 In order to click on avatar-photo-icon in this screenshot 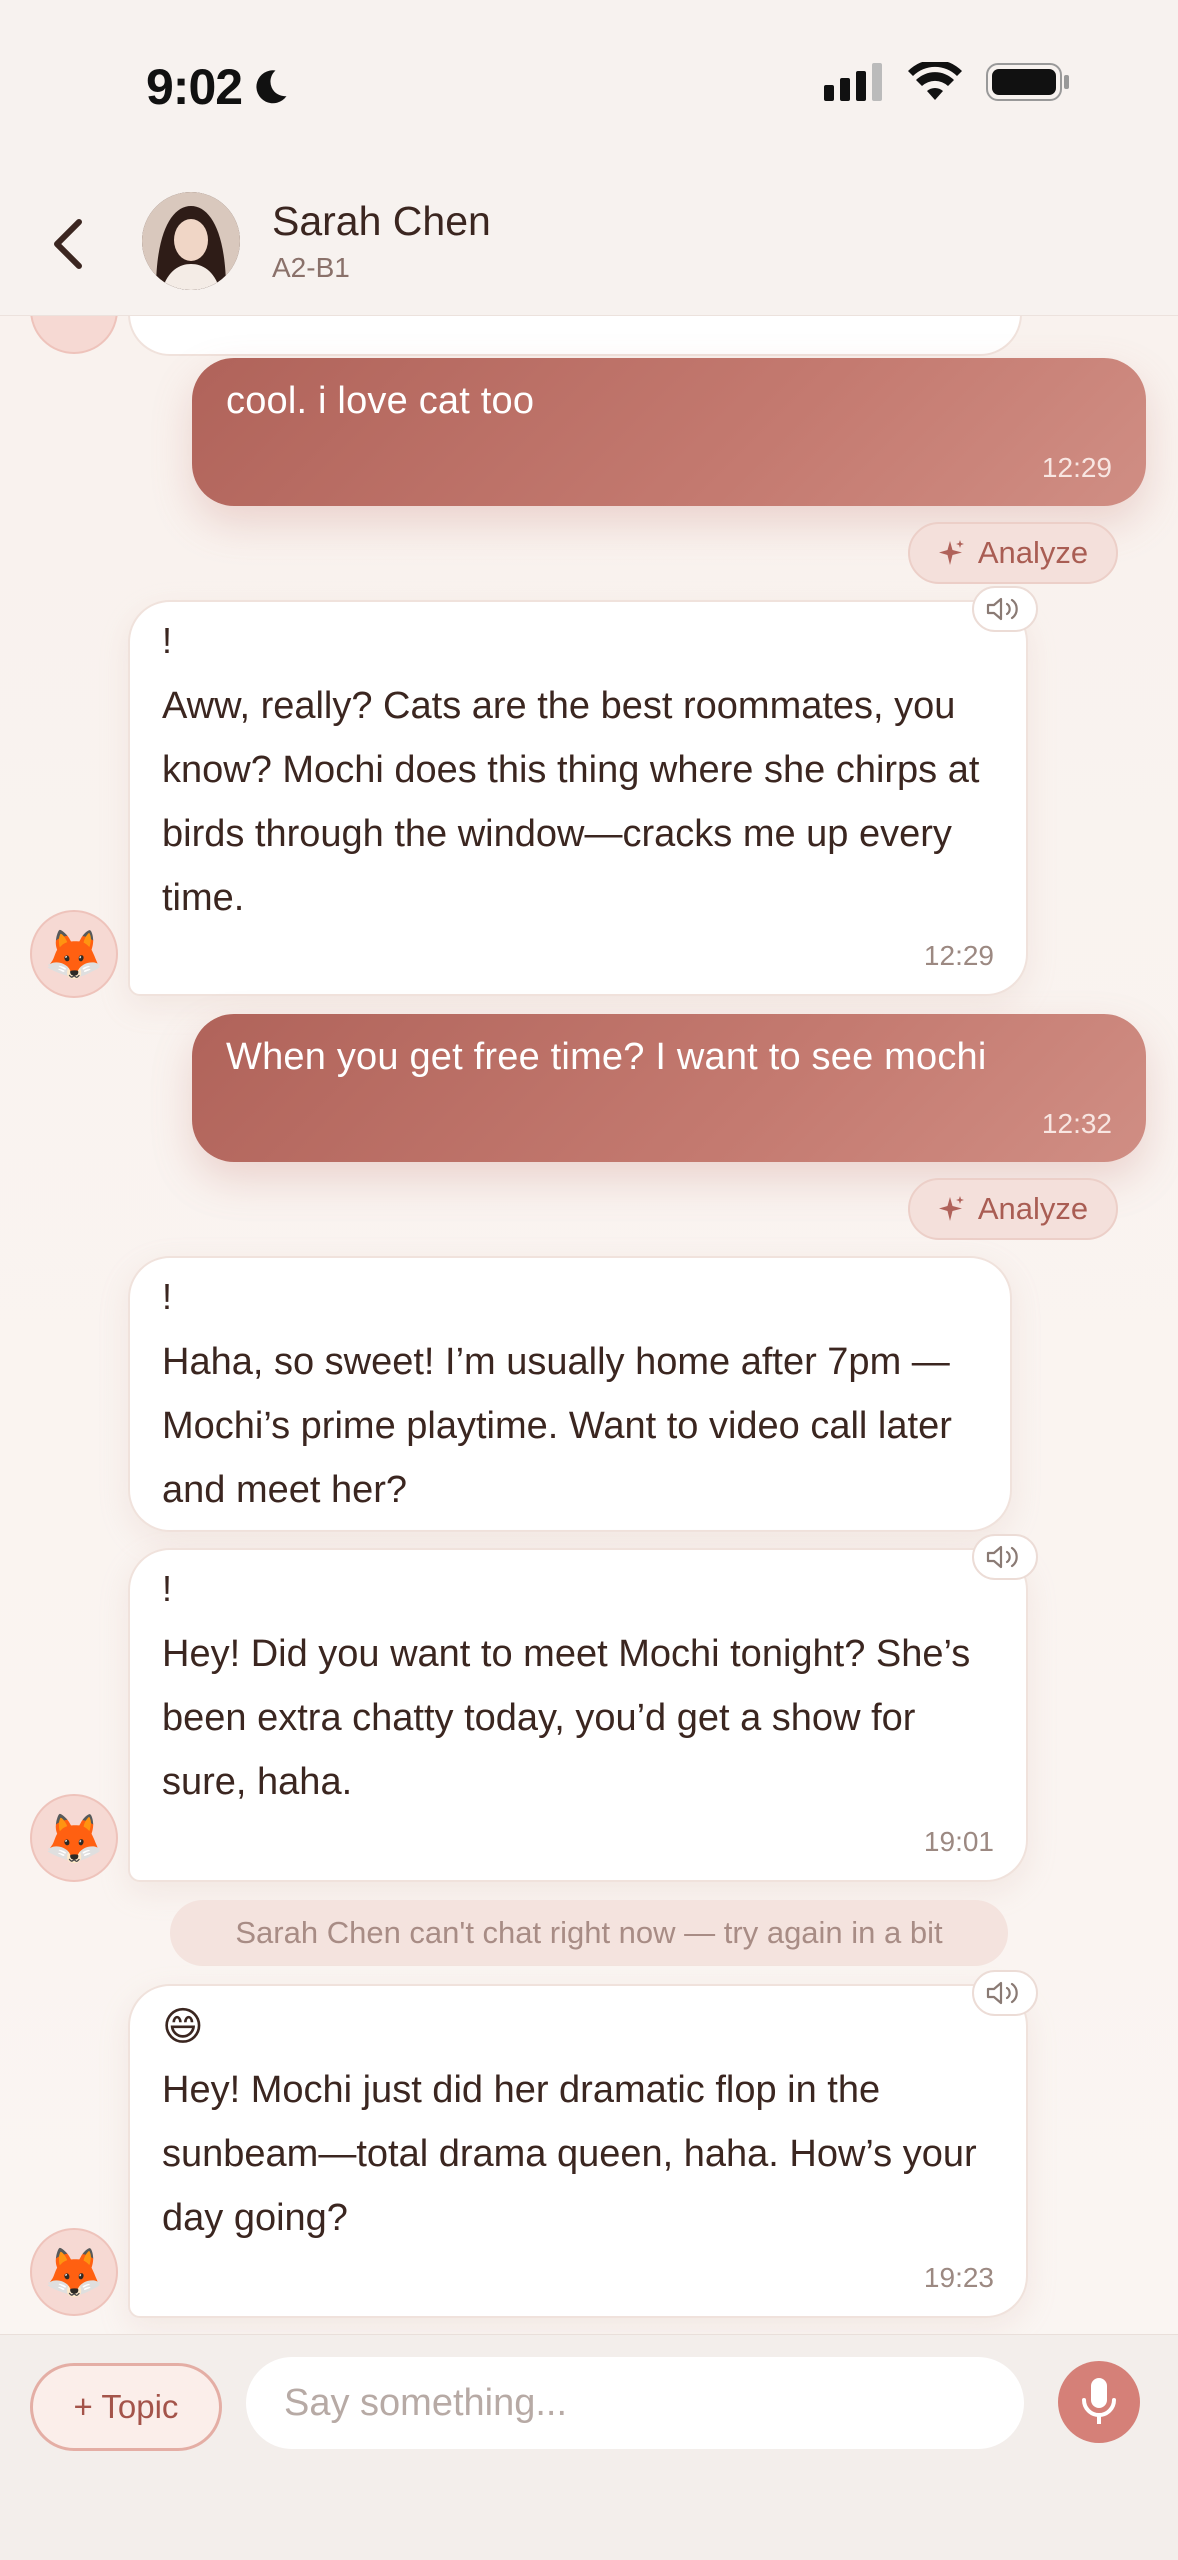, I will do `click(191, 241)`.